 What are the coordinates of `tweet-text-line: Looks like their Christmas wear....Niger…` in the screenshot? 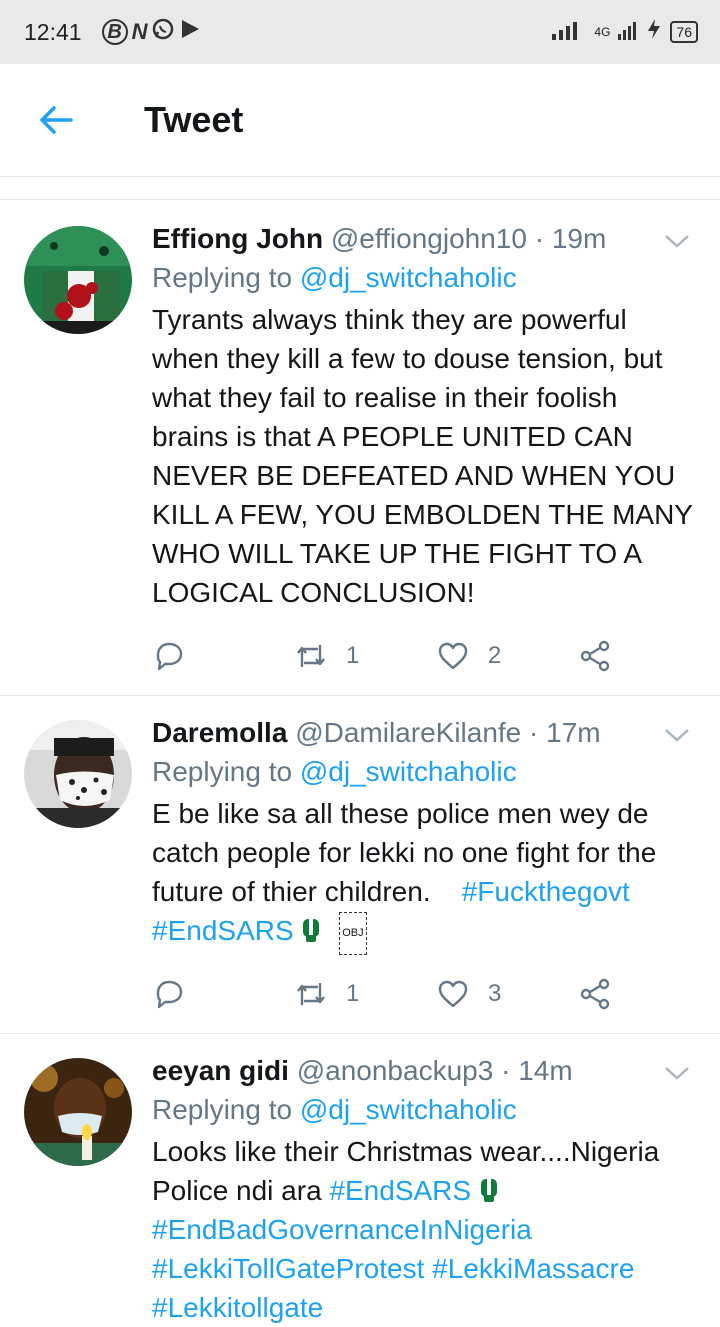 It's located at (406, 1151).